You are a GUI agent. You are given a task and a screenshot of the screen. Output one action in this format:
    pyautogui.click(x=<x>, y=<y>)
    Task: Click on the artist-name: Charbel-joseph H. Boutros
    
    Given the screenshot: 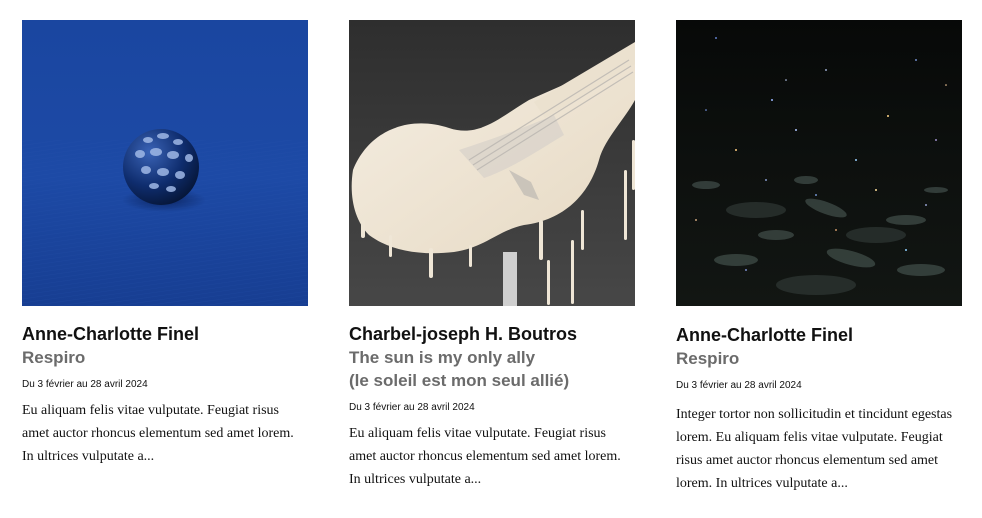 What is the action you would take?
    pyautogui.click(x=492, y=334)
    